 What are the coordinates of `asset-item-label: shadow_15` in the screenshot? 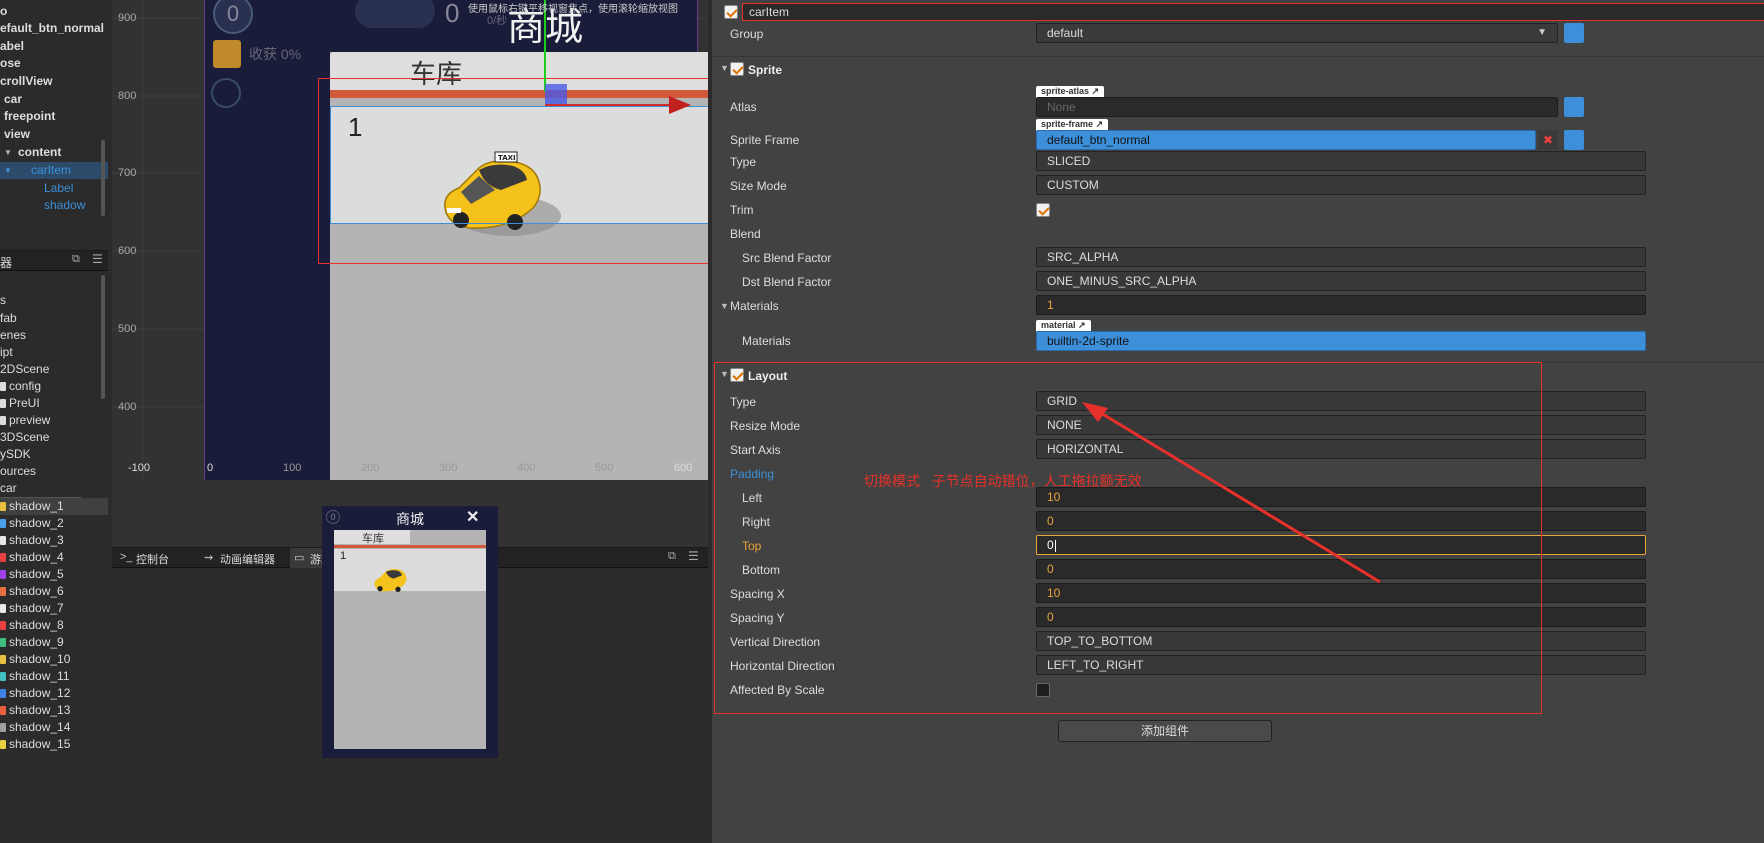 It's located at (40, 744).